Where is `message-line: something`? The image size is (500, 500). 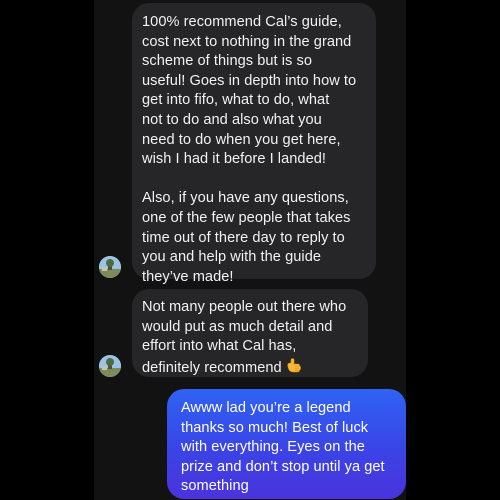
message-line: something is located at coordinates (215, 486).